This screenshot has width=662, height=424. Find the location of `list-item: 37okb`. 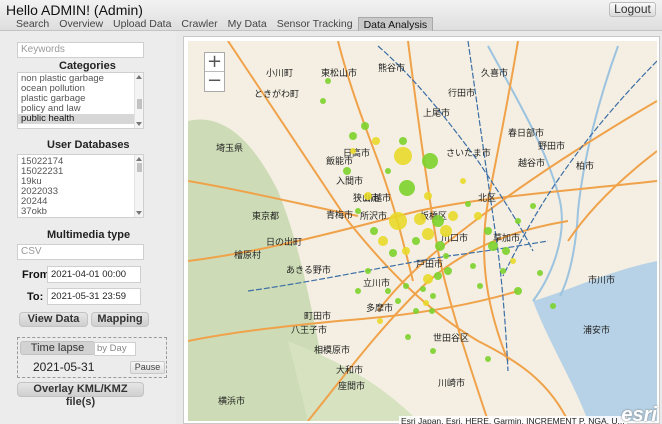

list-item: 37okb is located at coordinates (80, 212).